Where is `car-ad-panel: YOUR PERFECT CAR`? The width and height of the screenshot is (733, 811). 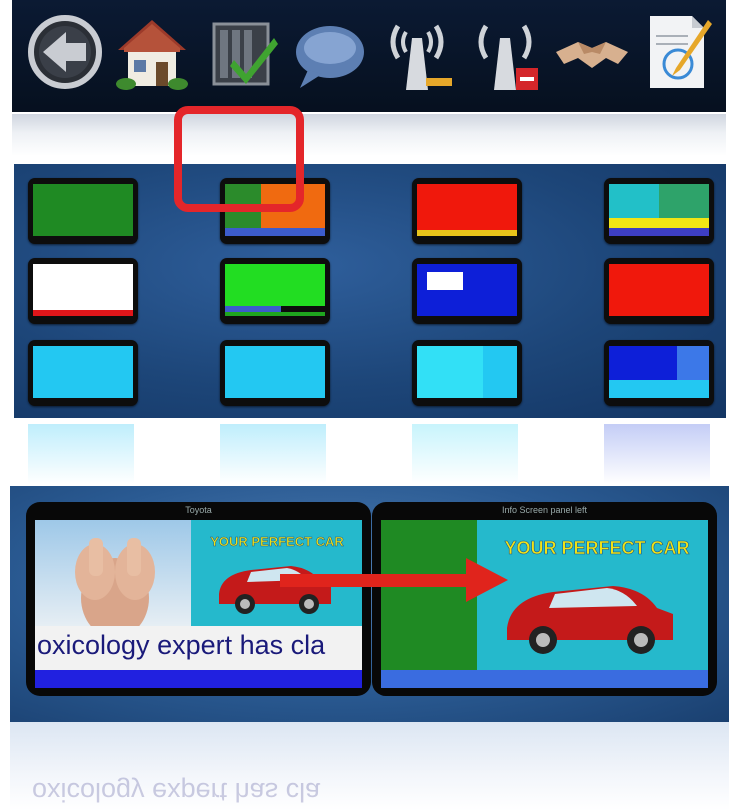
car-ad-panel: YOUR PERFECT CAR is located at coordinates (592, 595).